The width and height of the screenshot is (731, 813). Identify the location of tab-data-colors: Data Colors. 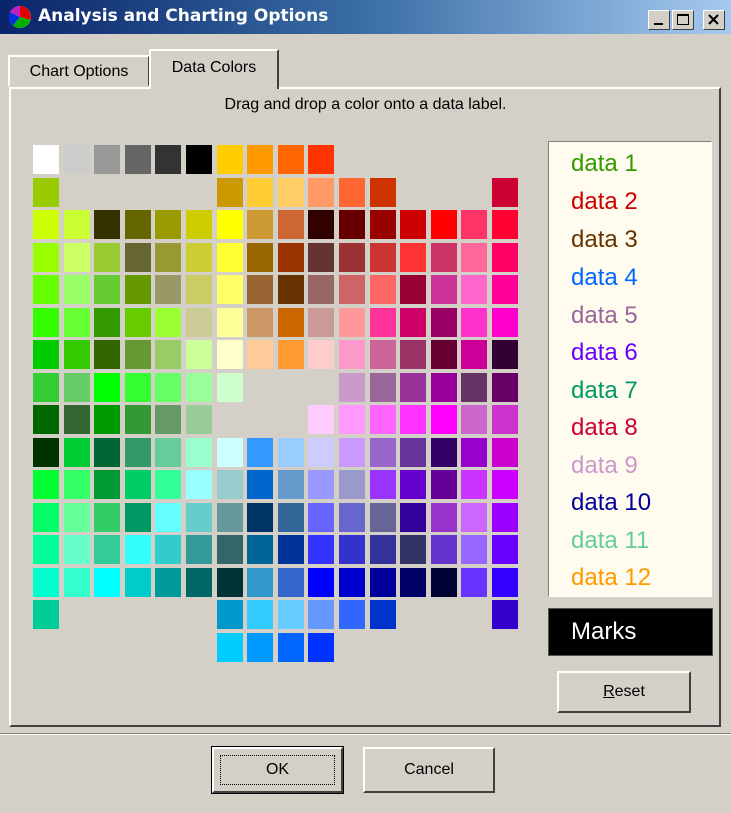
(214, 69).